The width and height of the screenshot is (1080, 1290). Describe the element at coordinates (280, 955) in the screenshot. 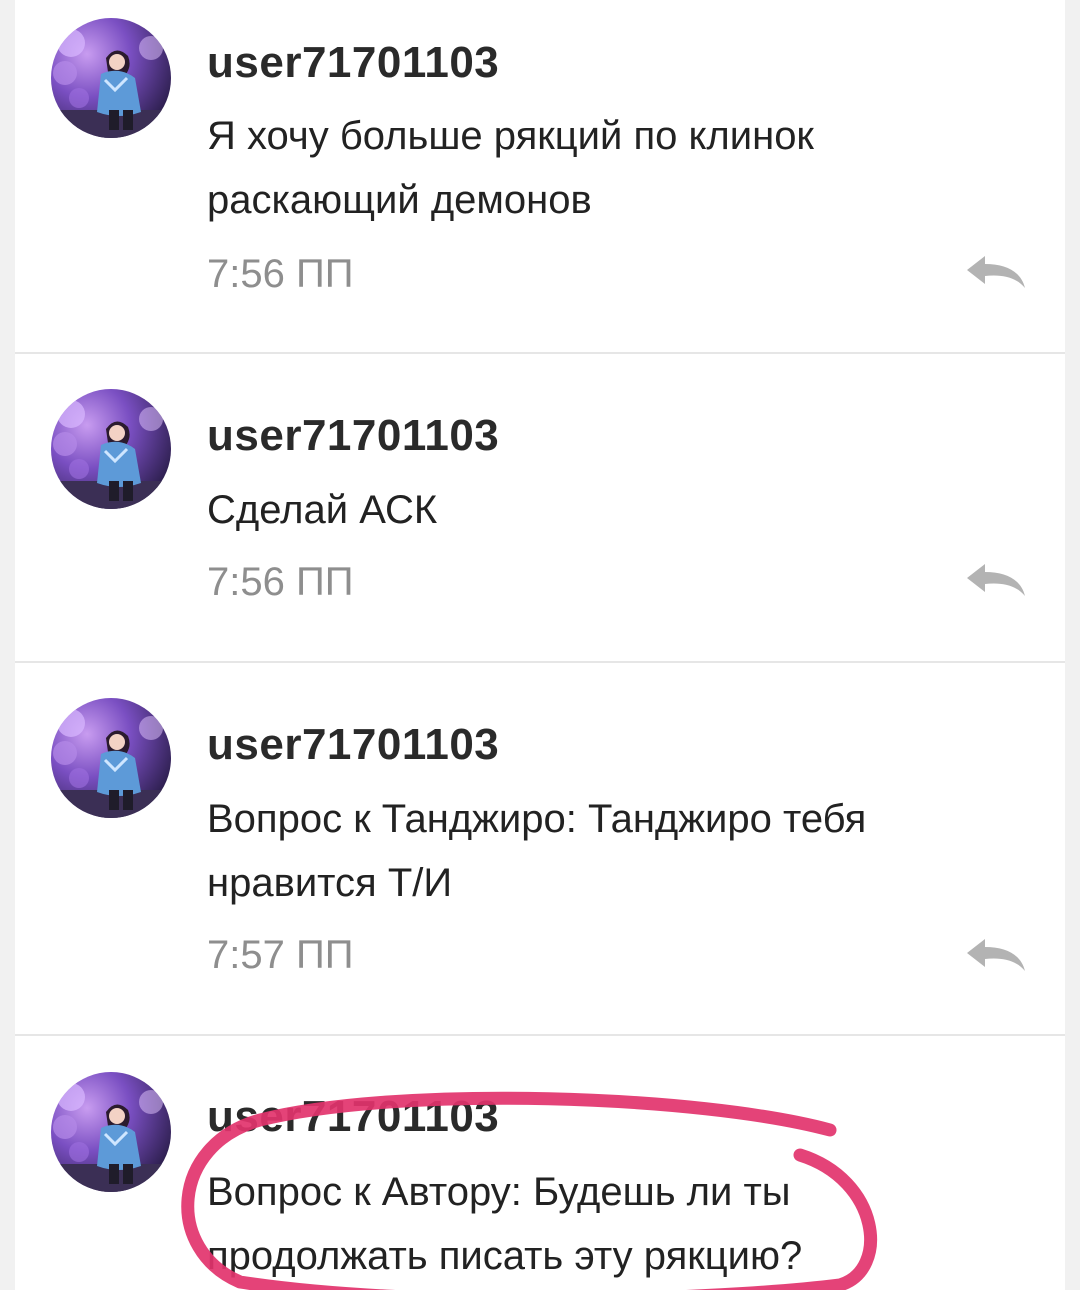

I see `timestamp: 7:57 ПП` at that location.